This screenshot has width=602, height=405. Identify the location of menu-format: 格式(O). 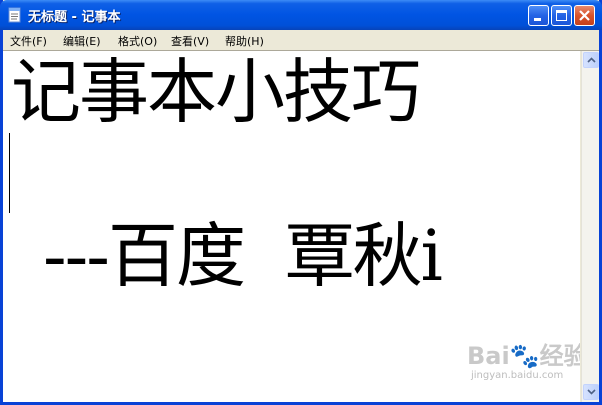
(137, 41).